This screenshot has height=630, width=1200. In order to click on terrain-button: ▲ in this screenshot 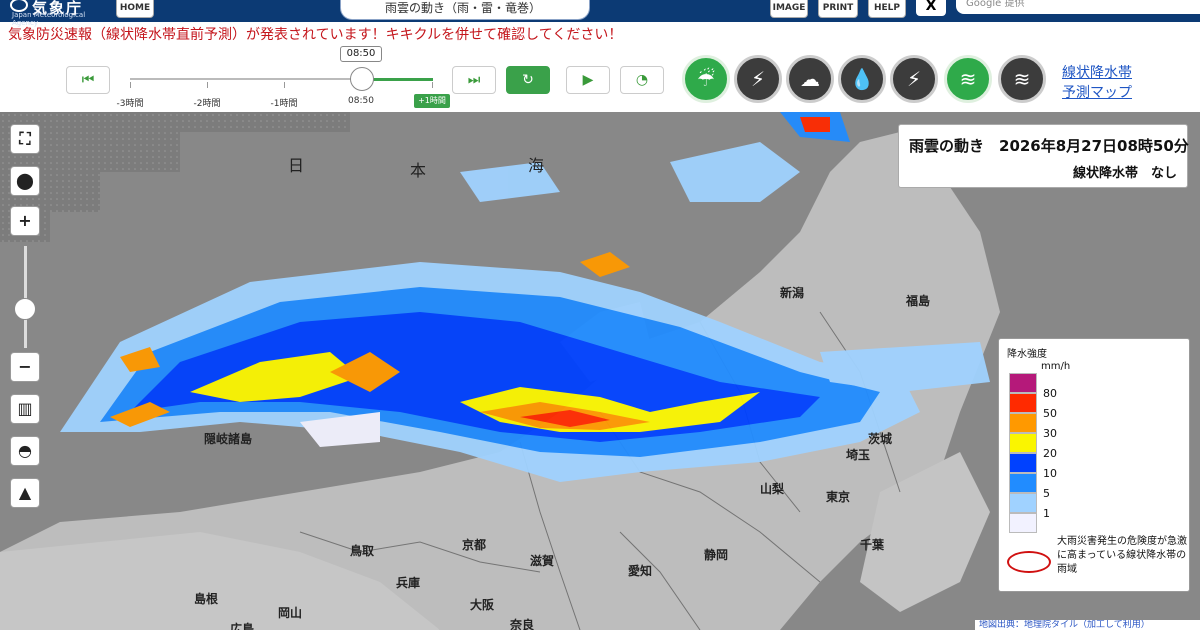, I will do `click(25, 493)`.